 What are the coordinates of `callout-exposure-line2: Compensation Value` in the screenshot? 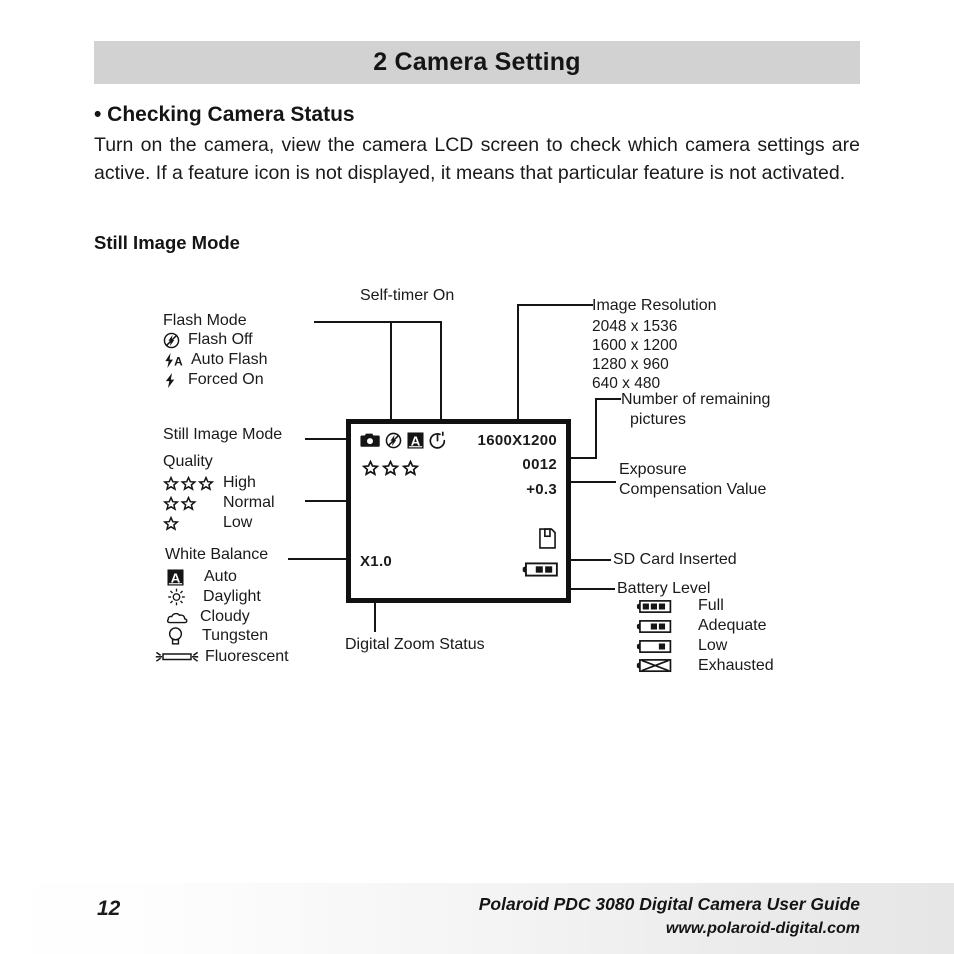 It's located at (693, 489).